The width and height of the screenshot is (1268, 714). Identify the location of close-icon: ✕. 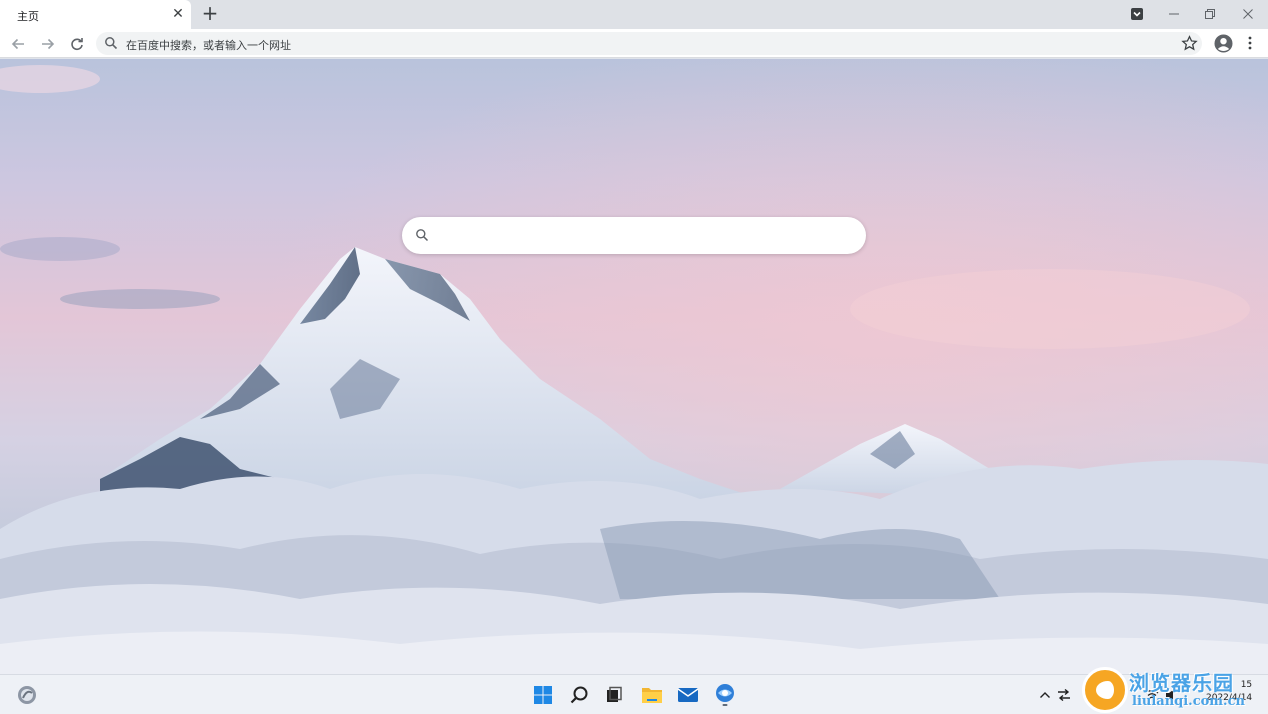
(178, 14).